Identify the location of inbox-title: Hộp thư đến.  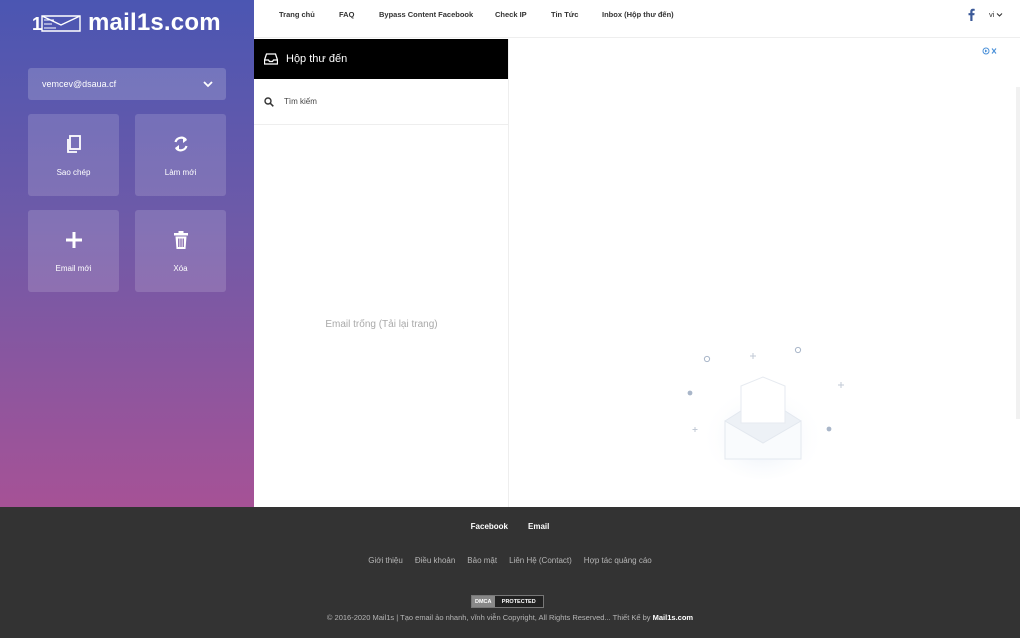
(317, 59).